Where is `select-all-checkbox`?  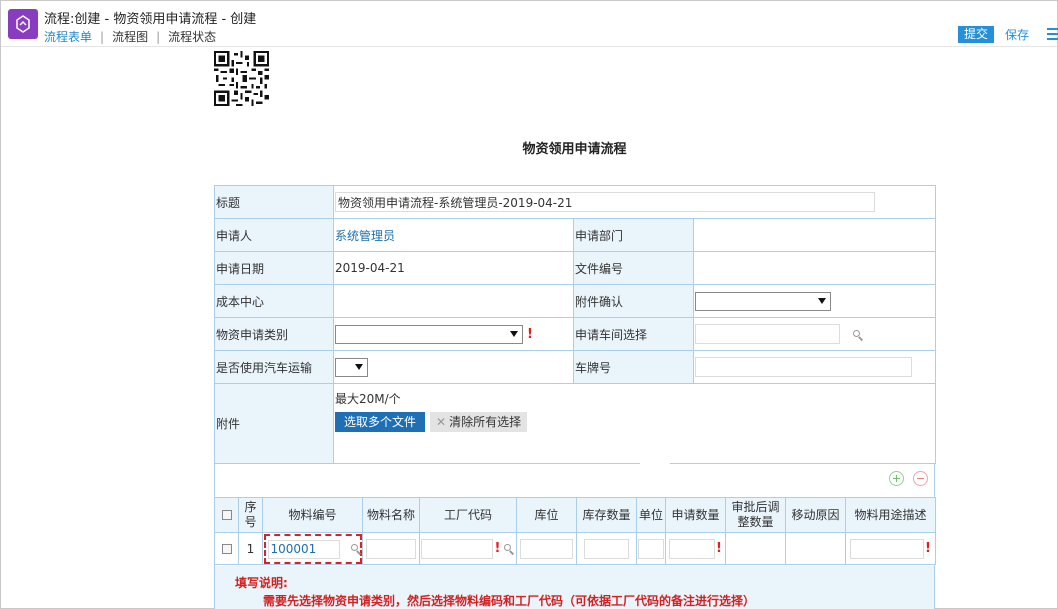 select-all-checkbox is located at coordinates (226, 515).